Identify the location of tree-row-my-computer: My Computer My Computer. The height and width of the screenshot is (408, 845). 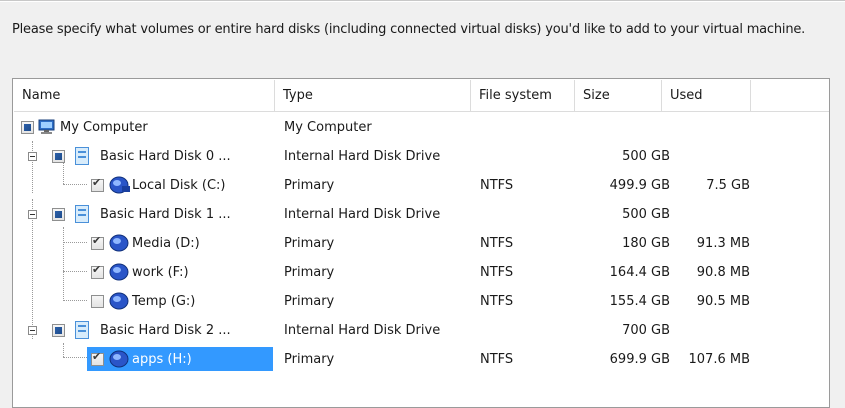
(421, 127).